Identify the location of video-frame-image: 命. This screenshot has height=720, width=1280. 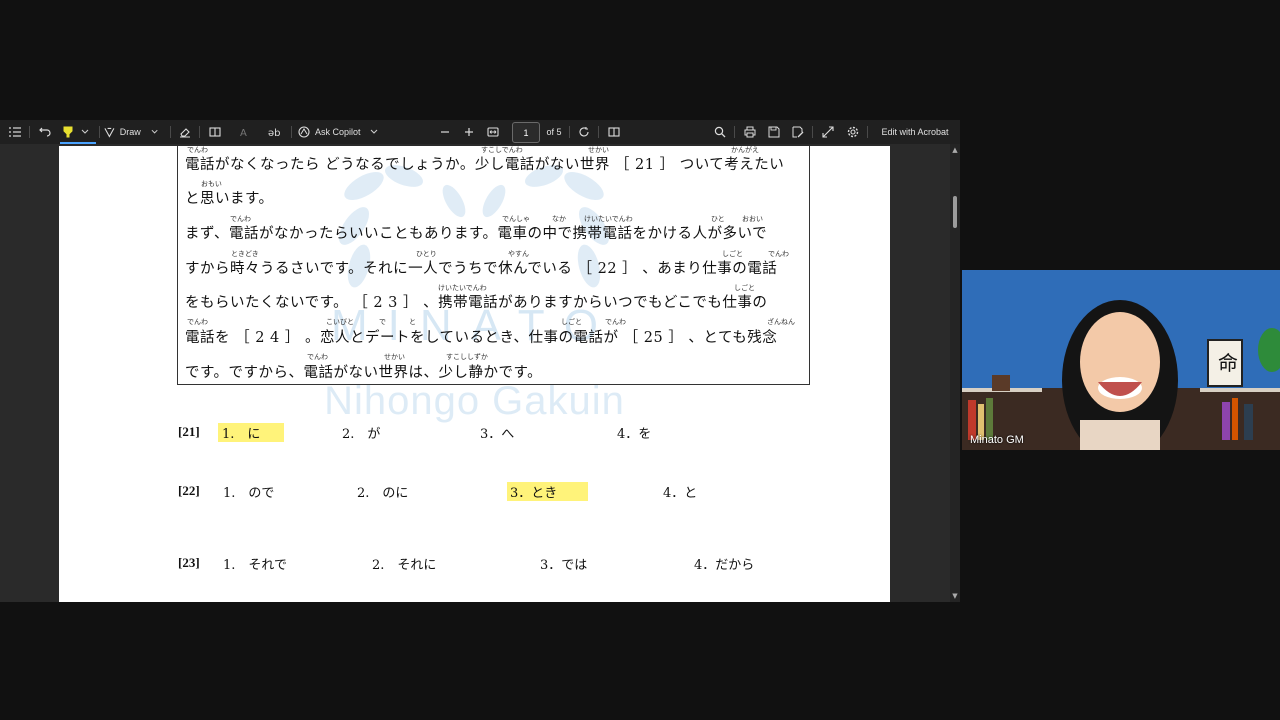
(1121, 360).